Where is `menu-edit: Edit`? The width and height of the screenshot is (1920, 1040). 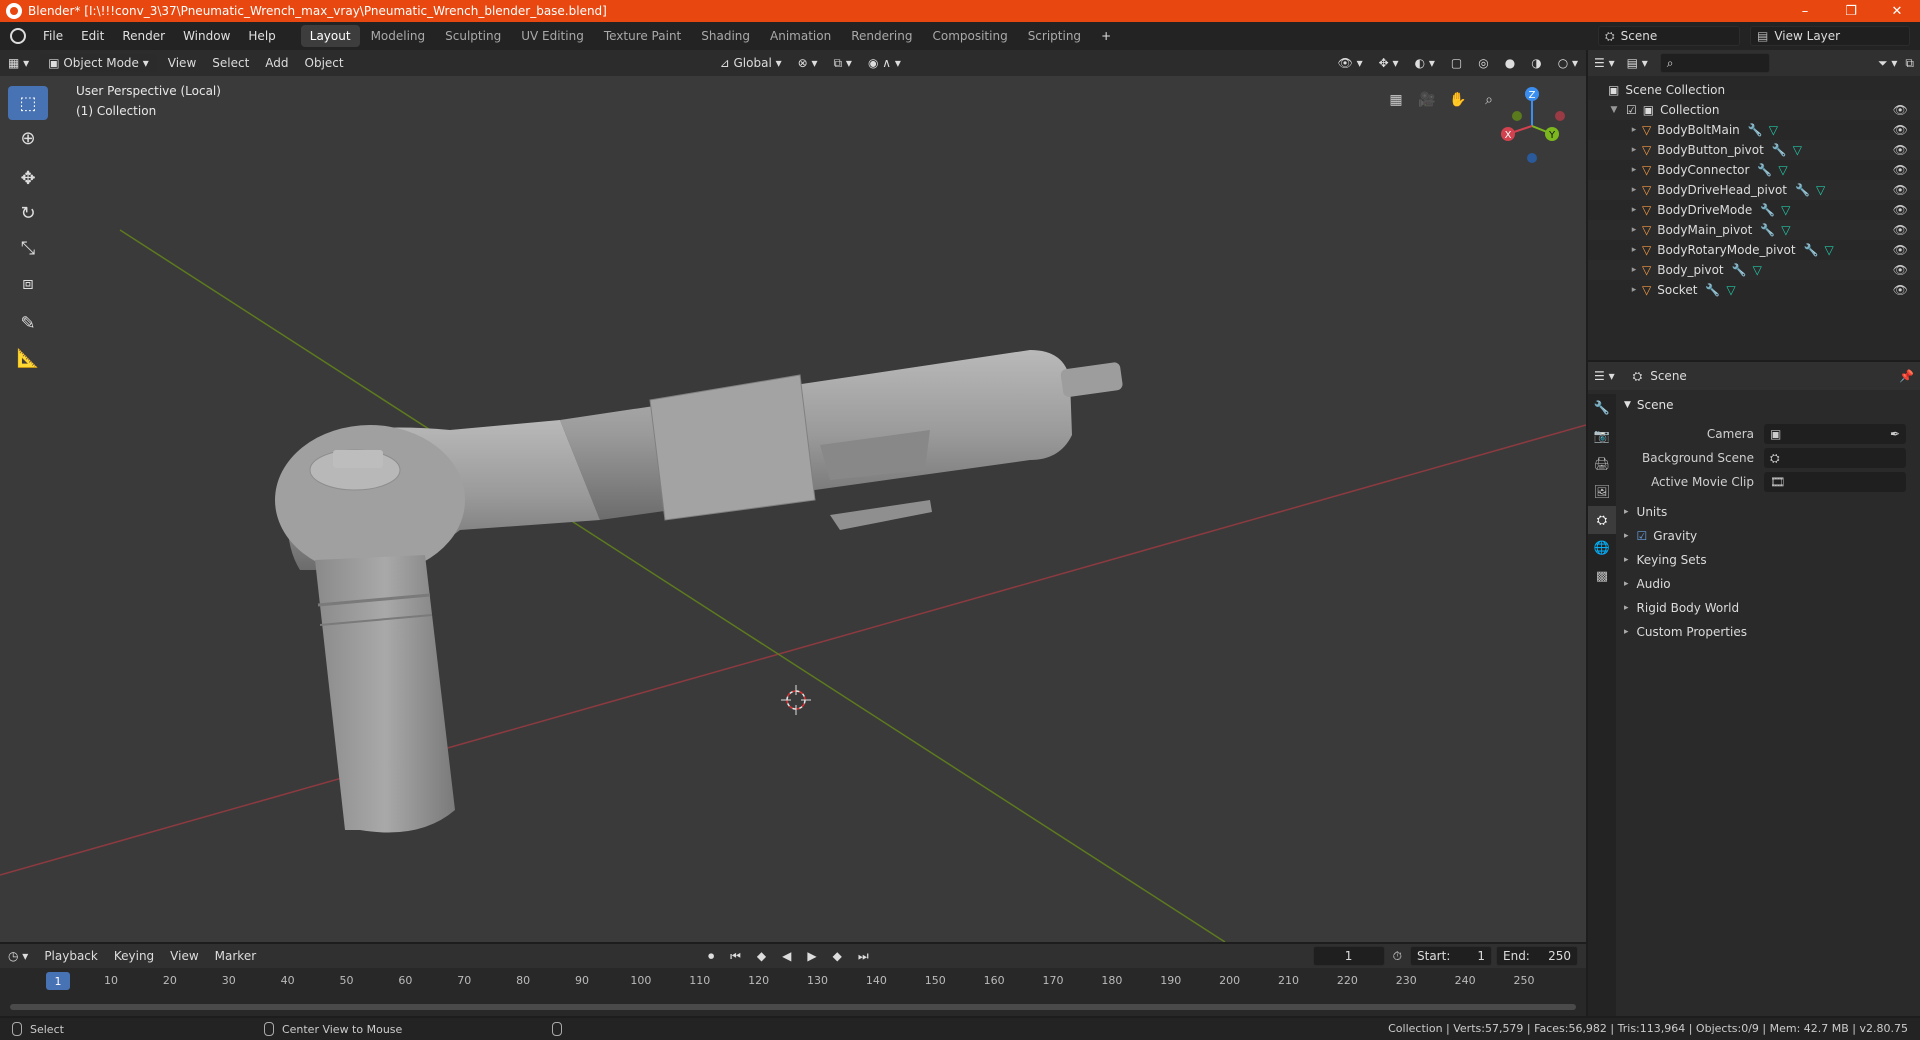
menu-edit: Edit is located at coordinates (92, 36).